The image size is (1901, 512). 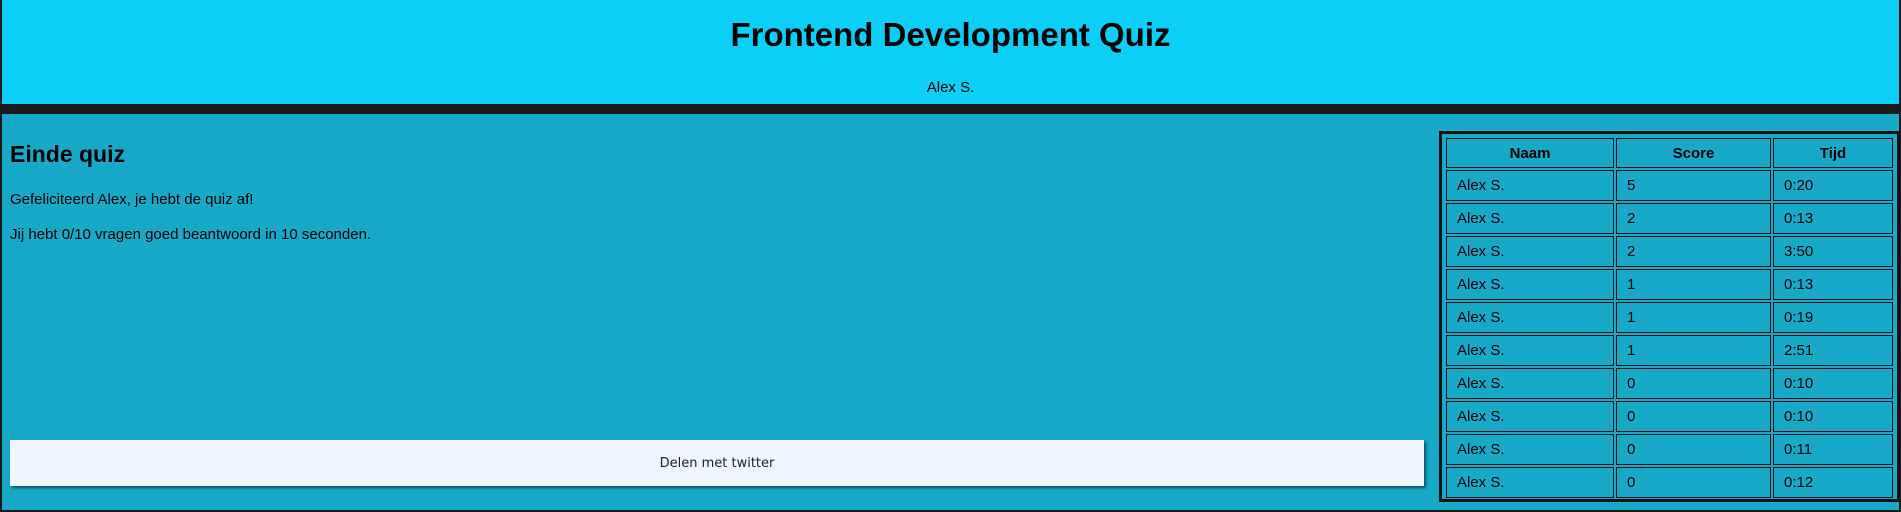 What do you see at coordinates (1833, 153) in the screenshot?
I see `column-header-tijd: Tijd` at bounding box center [1833, 153].